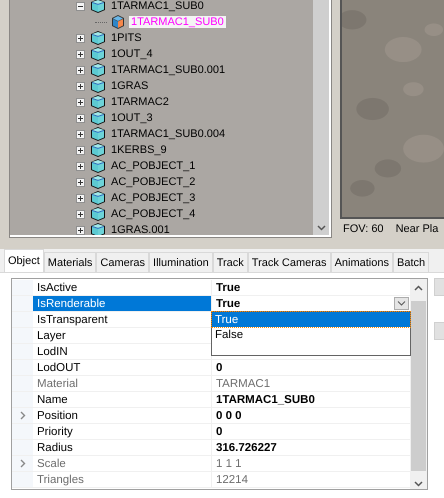 Image resolution: width=444 pixels, height=498 pixels. What do you see at coordinates (153, 166) in the screenshot?
I see `tree-item: AC_POBJECT_1` at bounding box center [153, 166].